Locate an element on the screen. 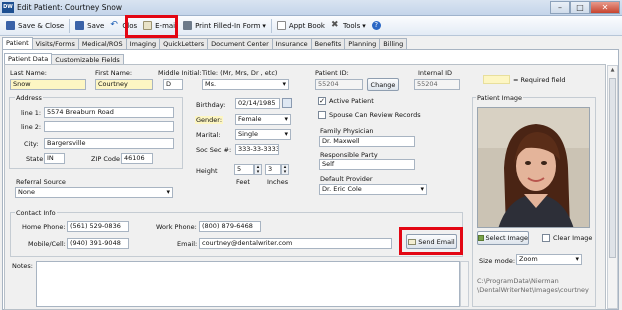 This screenshot has height=310, width=622. size-mode-select: Zoom is located at coordinates (549, 259).